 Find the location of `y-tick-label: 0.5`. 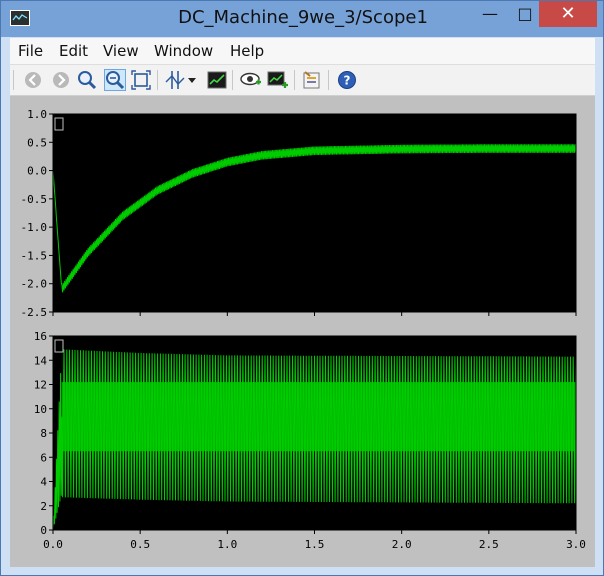

y-tick-label: 0.5 is located at coordinates (37, 142).